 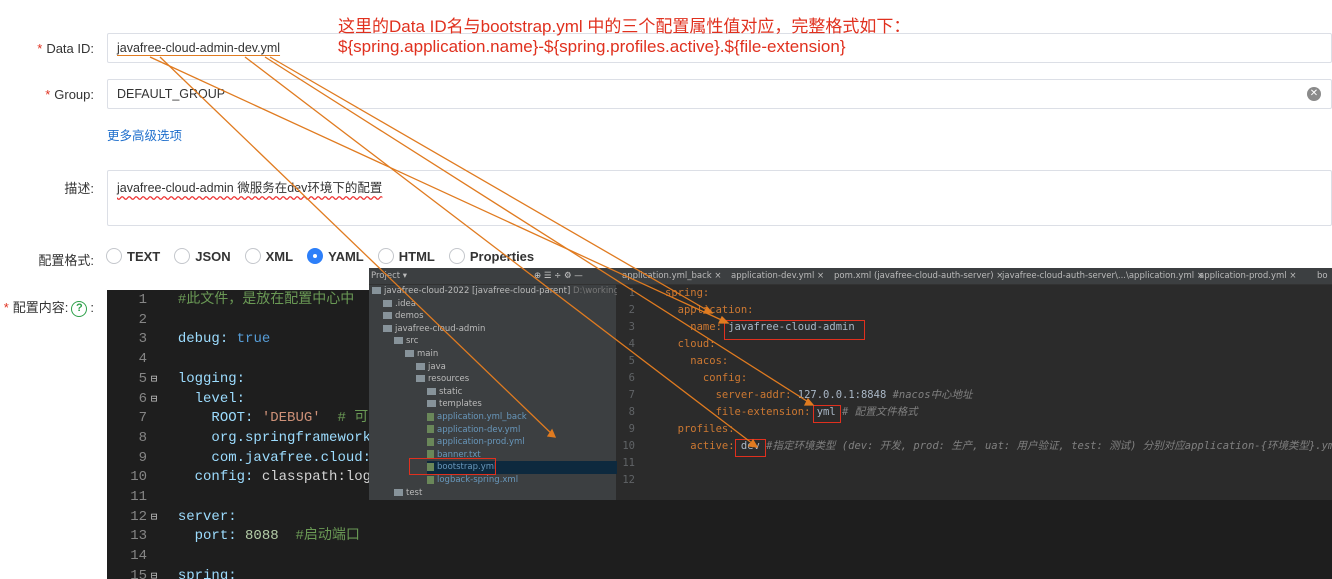 What do you see at coordinates (708, 309) in the screenshot?
I see `arrowhead-file` at bounding box center [708, 309].